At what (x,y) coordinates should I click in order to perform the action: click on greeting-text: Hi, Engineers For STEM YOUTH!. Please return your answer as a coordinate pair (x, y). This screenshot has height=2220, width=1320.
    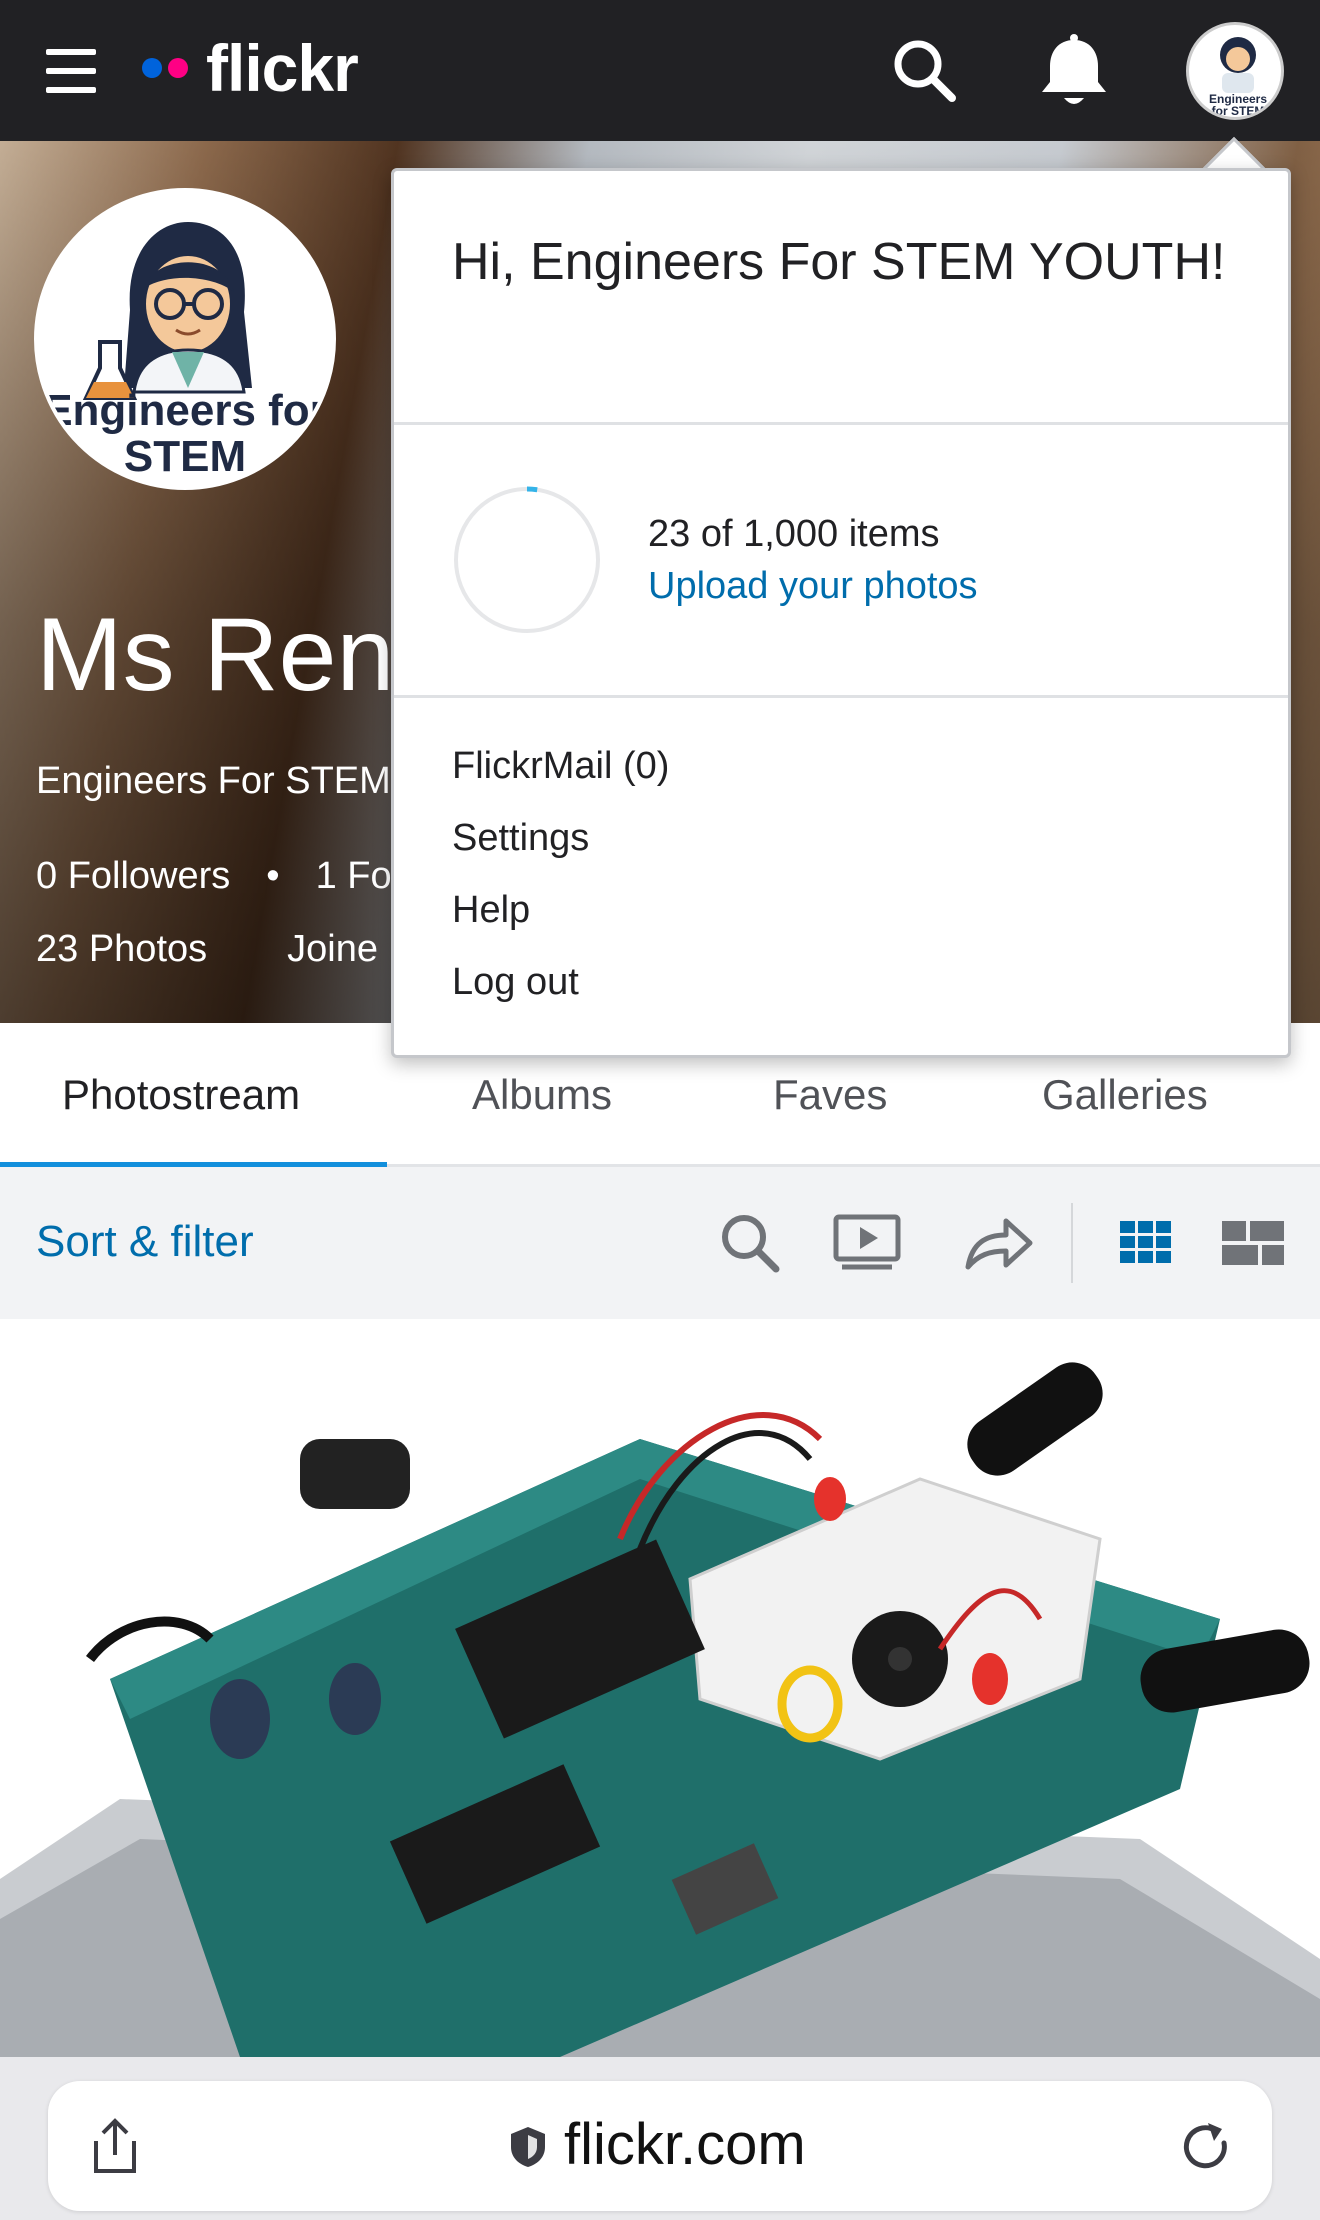
    Looking at the image, I should click on (839, 262).